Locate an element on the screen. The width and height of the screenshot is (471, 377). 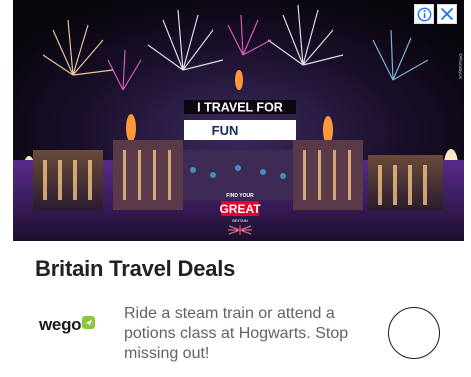
brand-name: GREAT is located at coordinates (240, 209).